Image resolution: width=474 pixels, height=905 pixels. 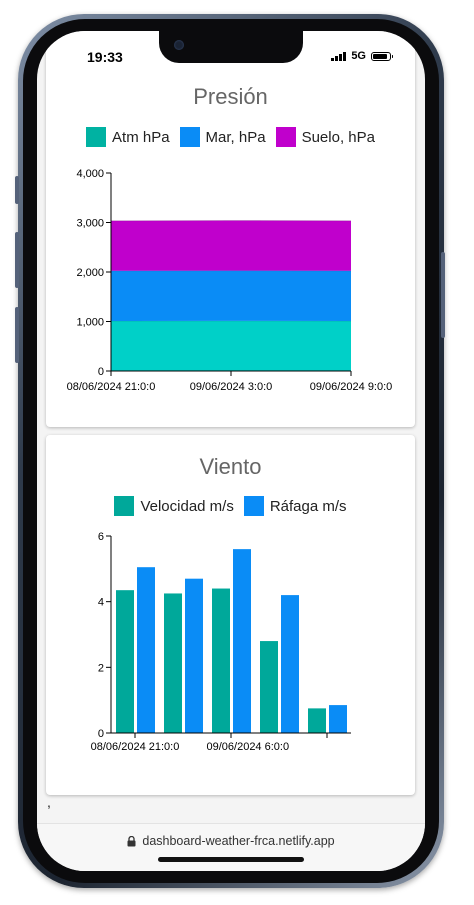 I want to click on legend-label-suelo: Suelo, hPa, so click(x=338, y=137).